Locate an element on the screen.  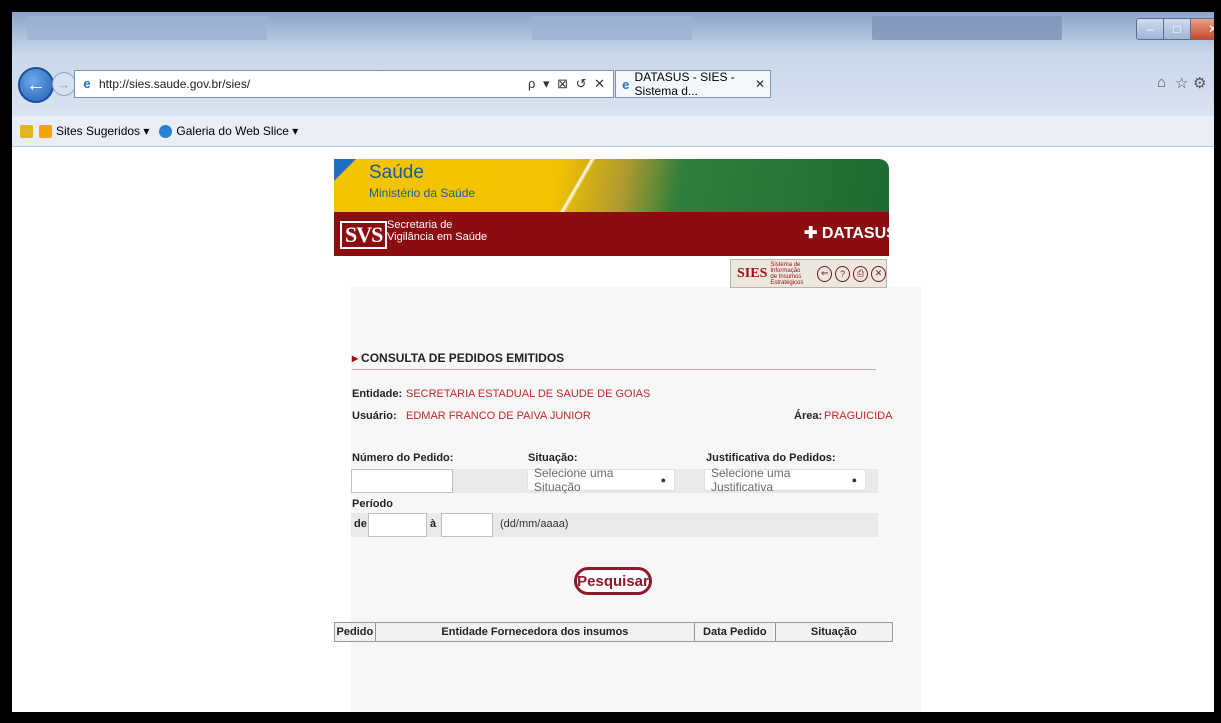
address-url: http://sies.saude.gov.br/sies/ is located at coordinates (313, 84).